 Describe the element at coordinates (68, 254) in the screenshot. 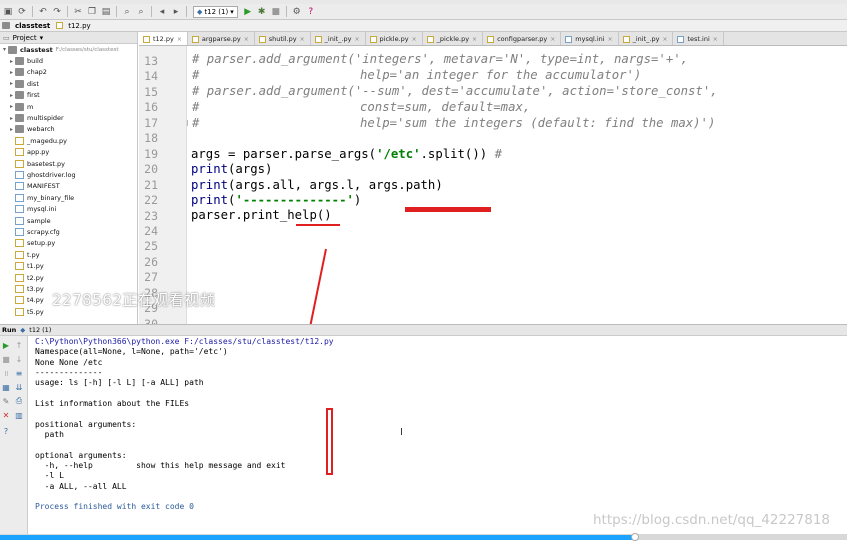

I see `tree-file: t.py` at that location.